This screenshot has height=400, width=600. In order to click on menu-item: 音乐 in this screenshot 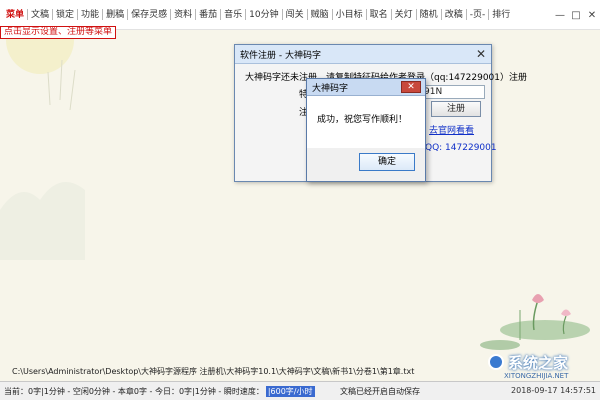, I will do `click(233, 15)`.